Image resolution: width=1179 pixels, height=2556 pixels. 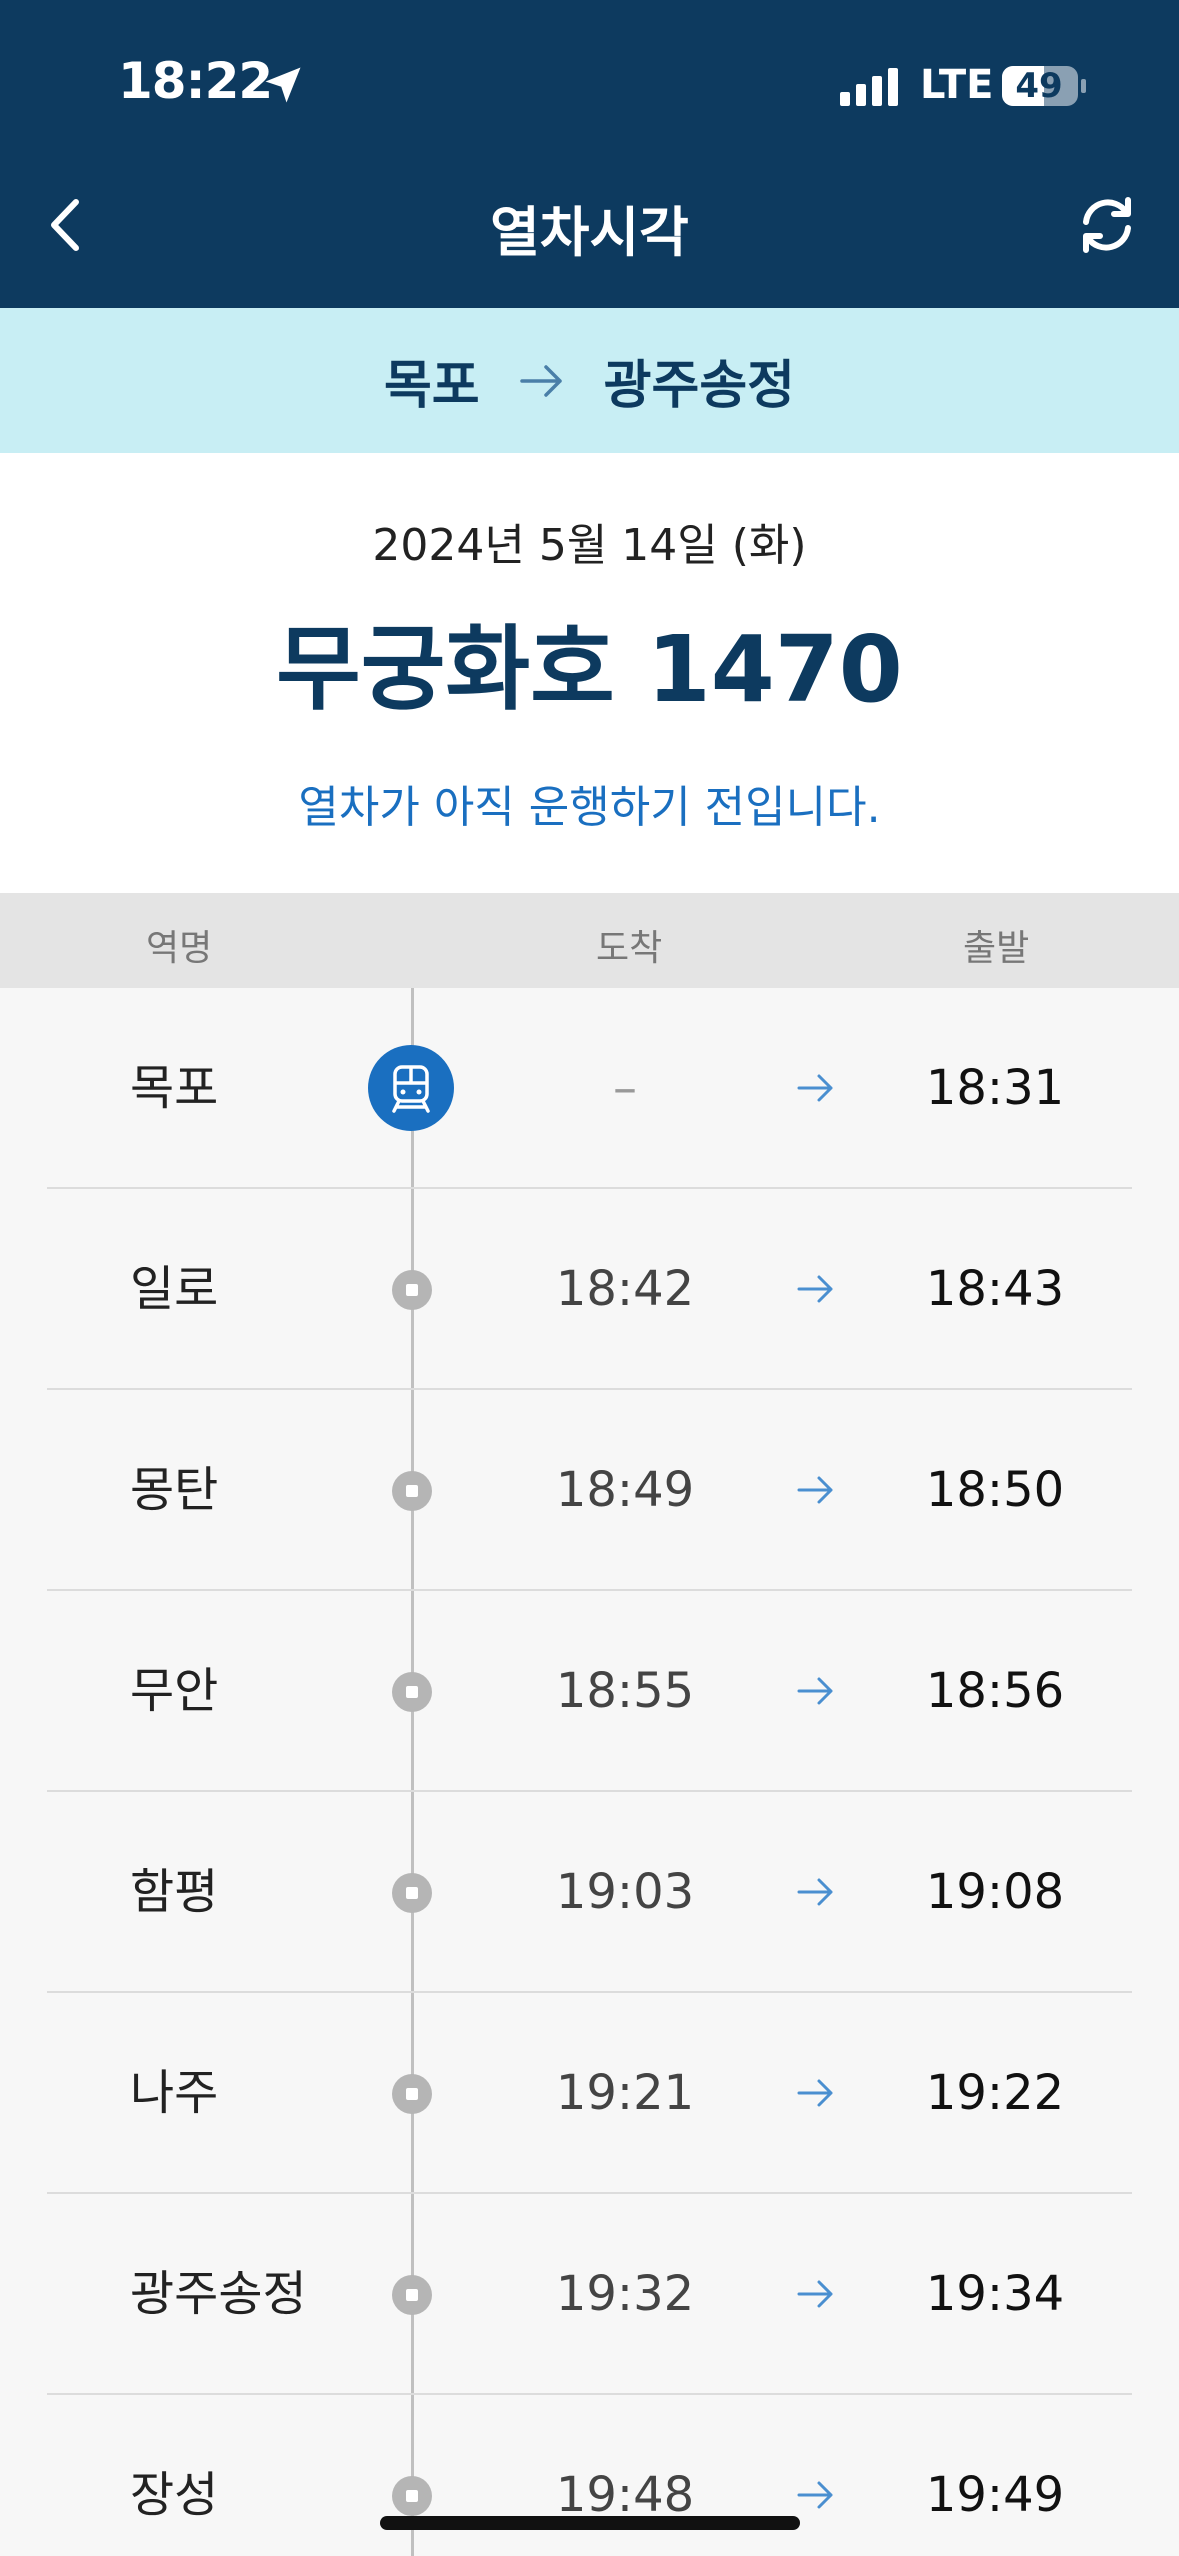 What do you see at coordinates (589, 669) in the screenshot?
I see `train-name: 무궁화호 1470` at bounding box center [589, 669].